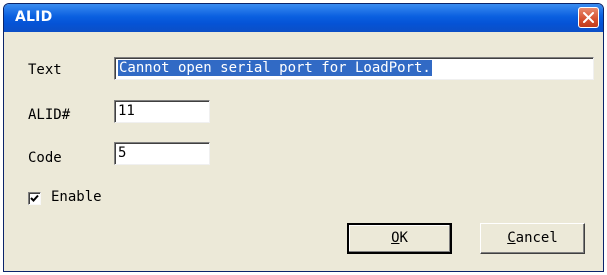 This screenshot has height=275, width=607. What do you see at coordinates (49, 115) in the screenshot?
I see `alid-label: ALID#` at bounding box center [49, 115].